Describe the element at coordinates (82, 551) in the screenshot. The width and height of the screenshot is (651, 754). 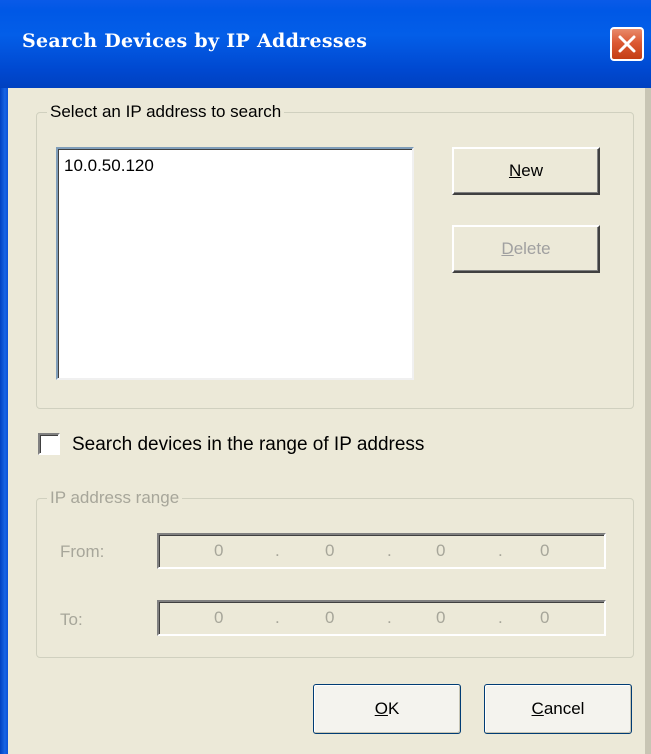
I see `from-label: From:` at that location.